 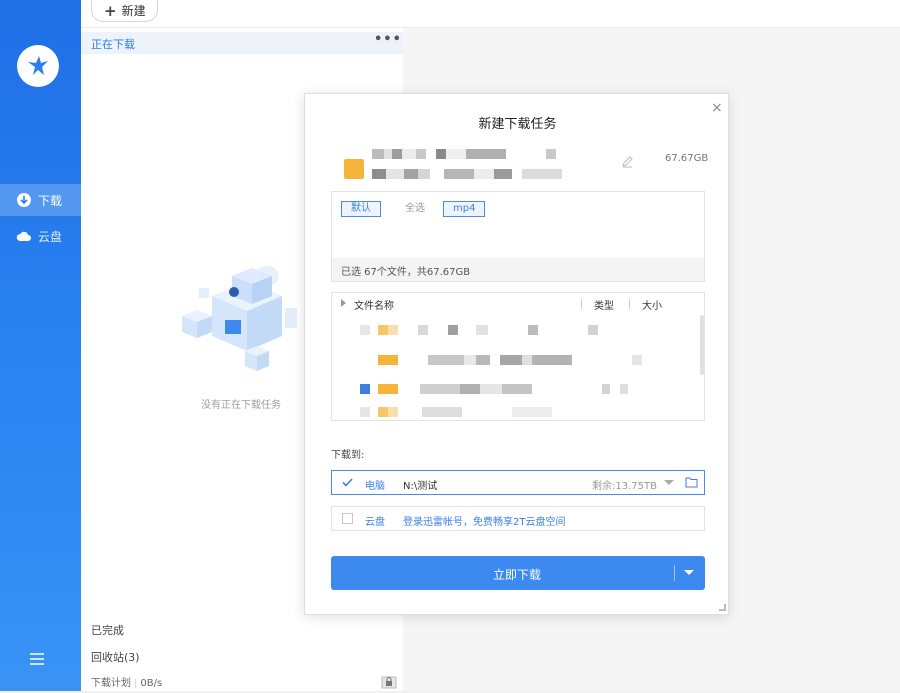 What do you see at coordinates (490, 14) in the screenshot?
I see `top-toolbar: + 新建` at bounding box center [490, 14].